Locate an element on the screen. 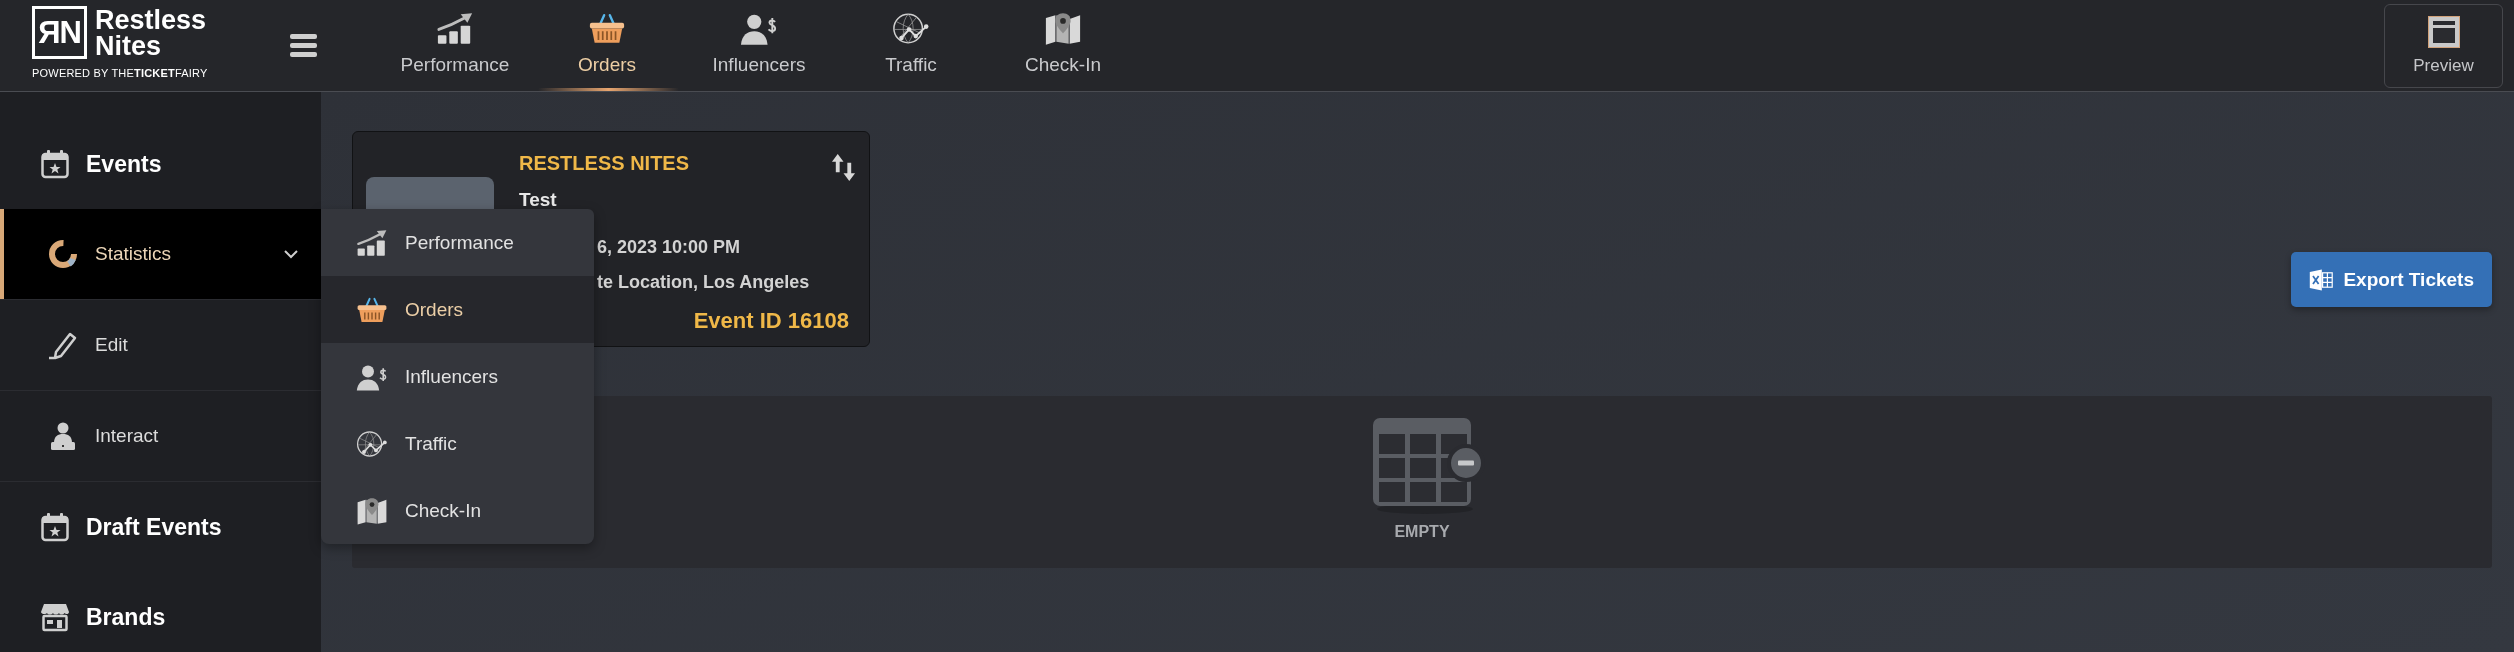 The width and height of the screenshot is (2514, 652). menu-item: Traffic is located at coordinates (457, 443).